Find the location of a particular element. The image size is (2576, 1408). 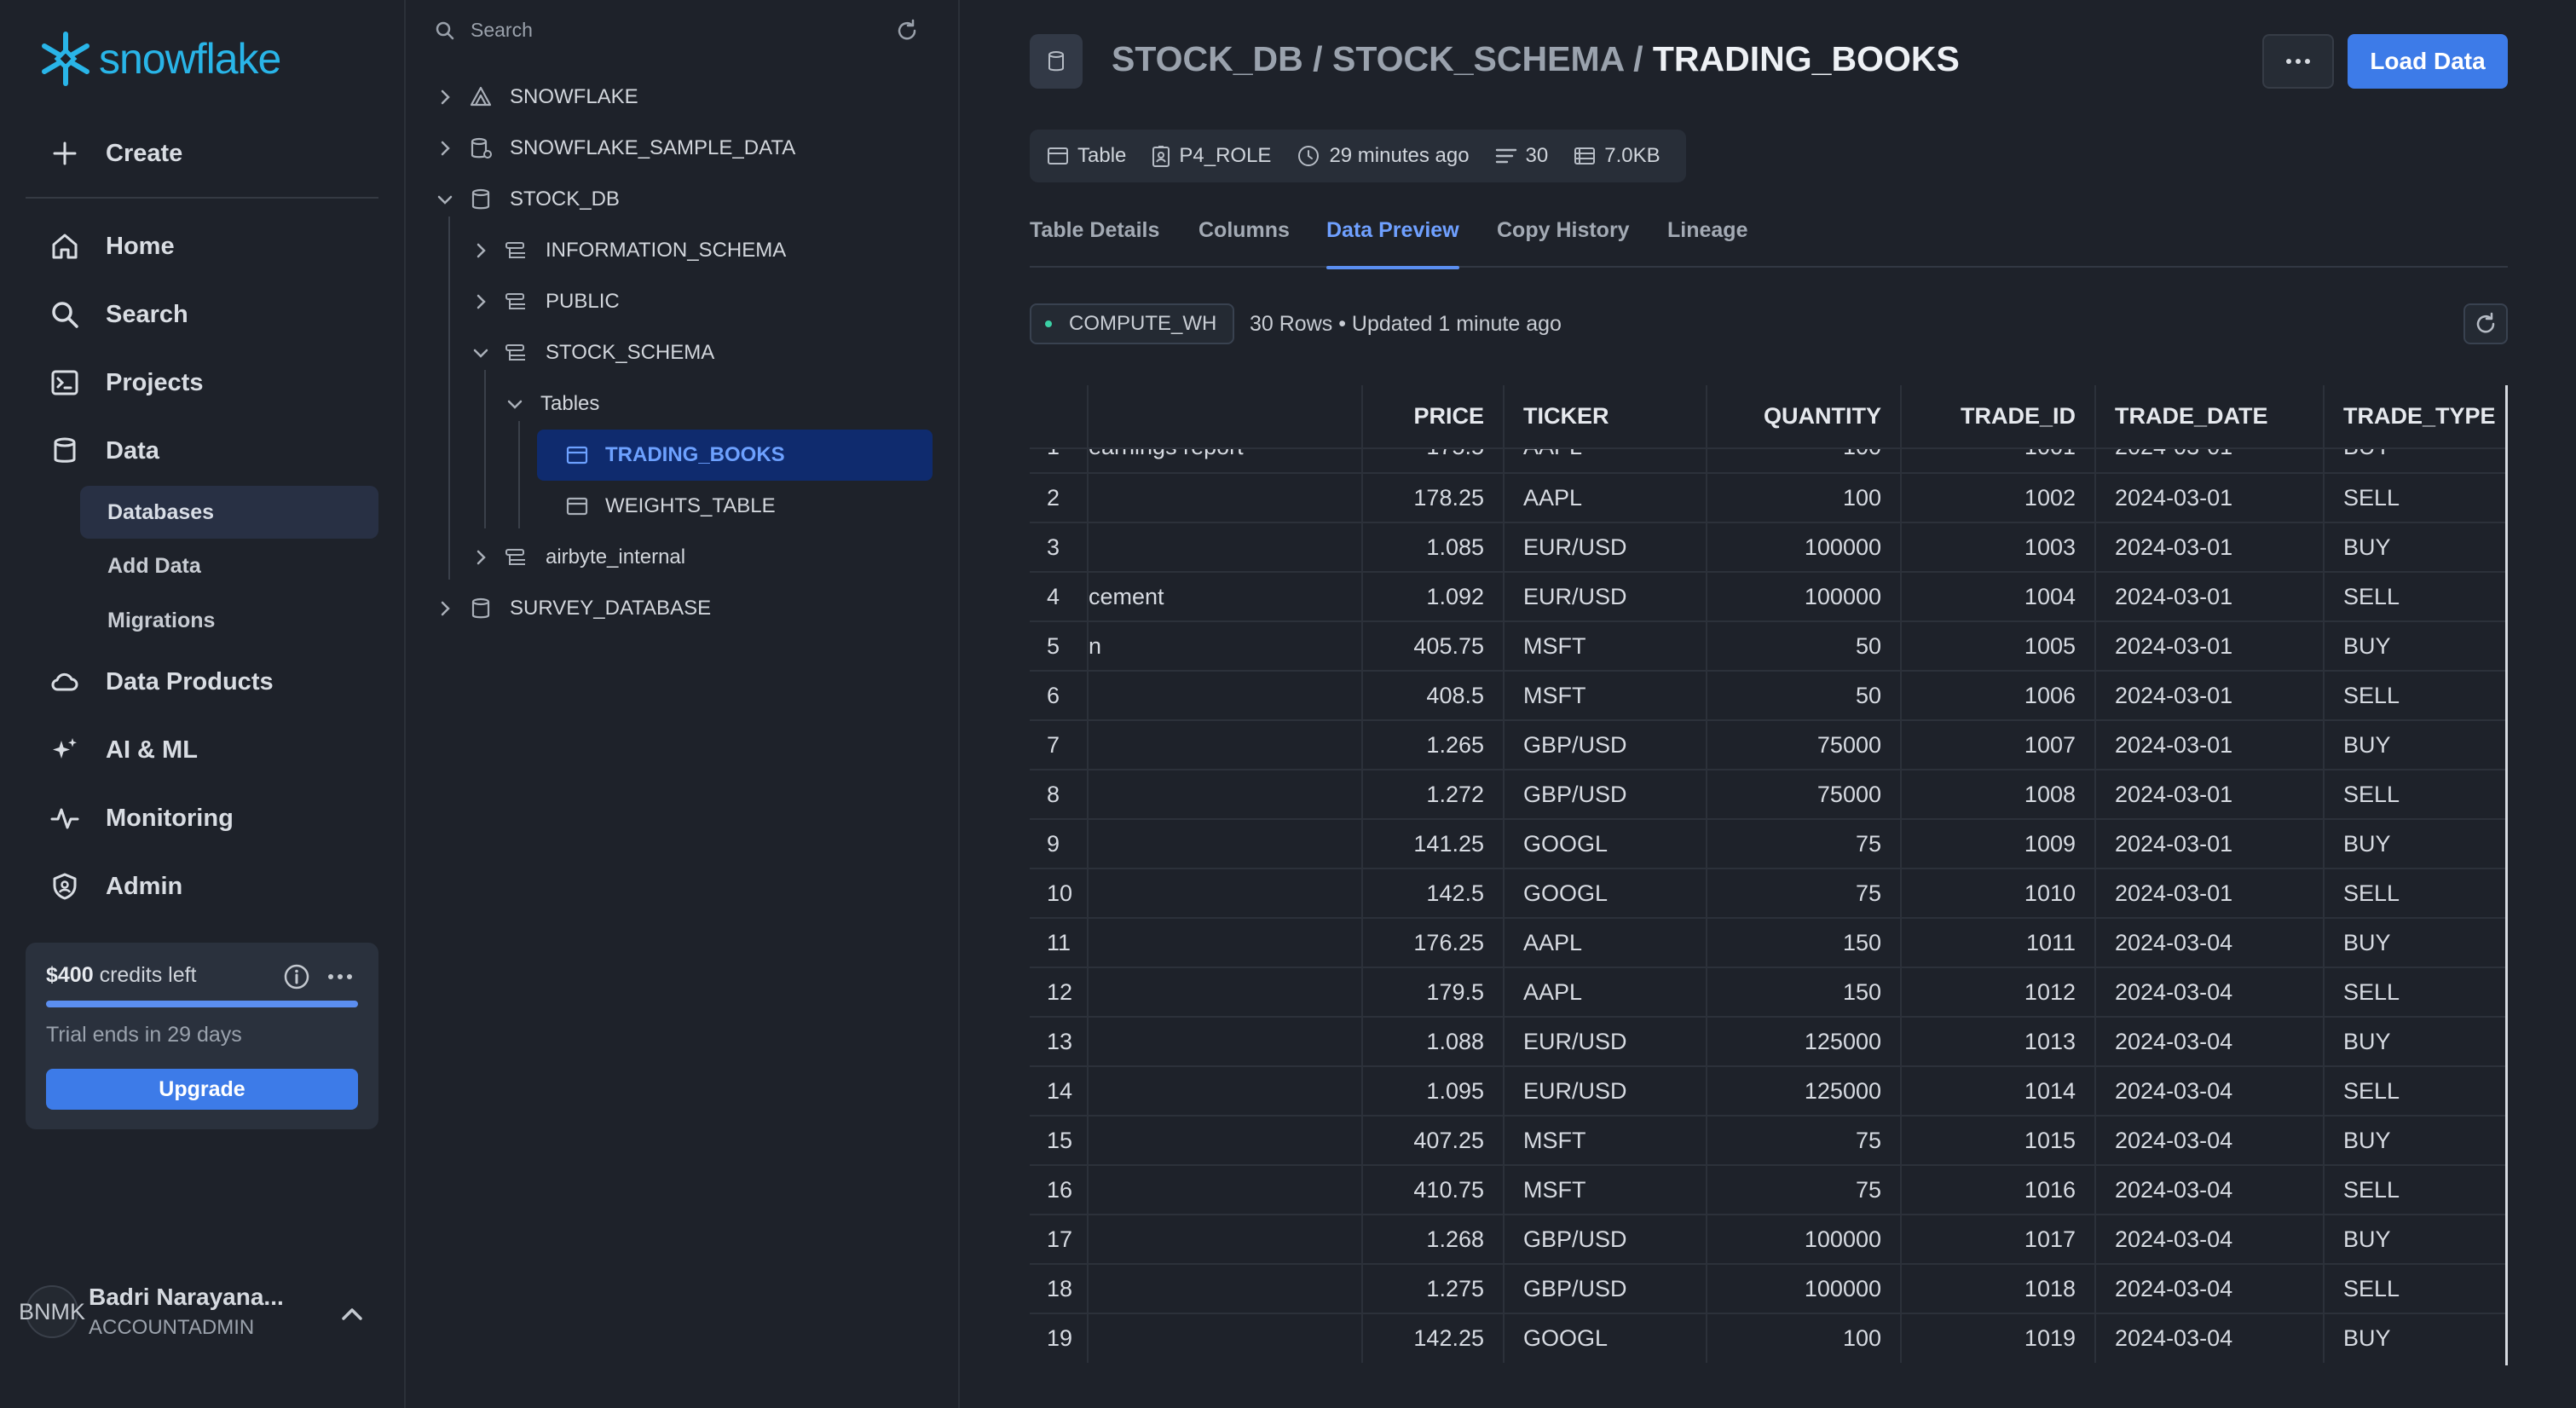

column-header-price: PRICE is located at coordinates (1433, 416).